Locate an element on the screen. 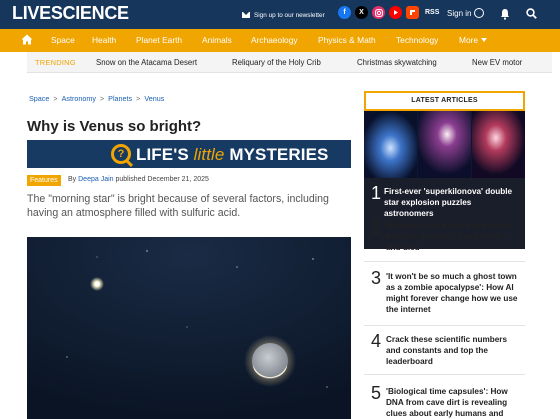 The width and height of the screenshot is (560, 419). question-mark-icon: ? is located at coordinates (121, 154).